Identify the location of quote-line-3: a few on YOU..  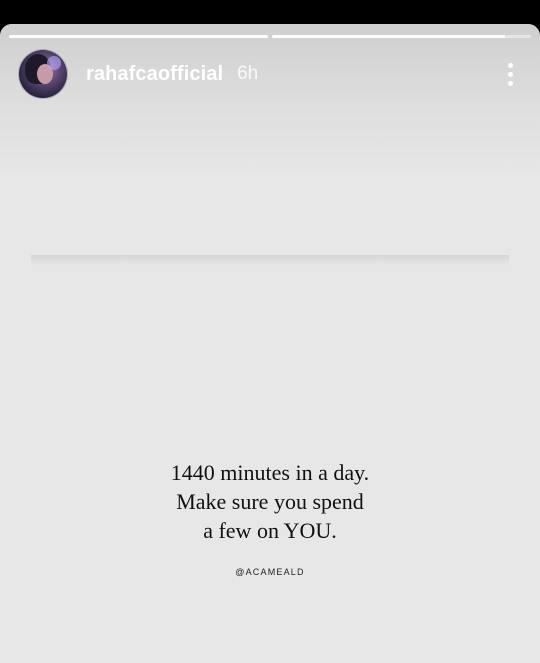
(270, 530).